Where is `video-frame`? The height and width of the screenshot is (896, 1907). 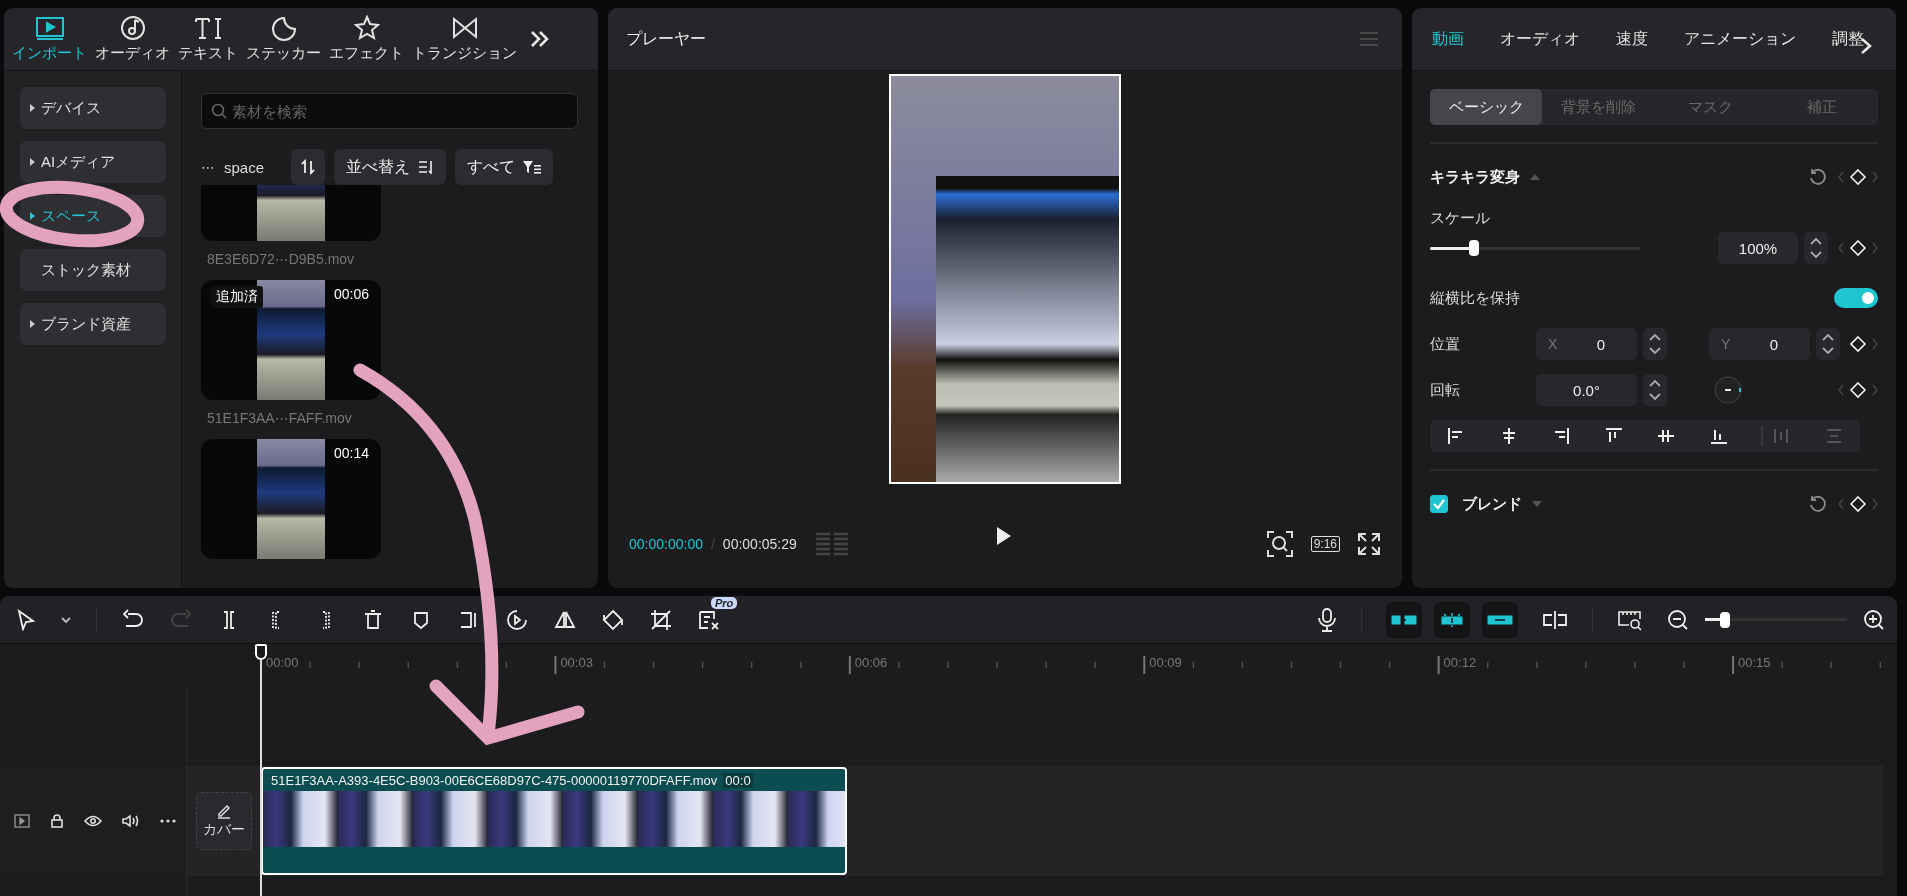 video-frame is located at coordinates (1005, 279).